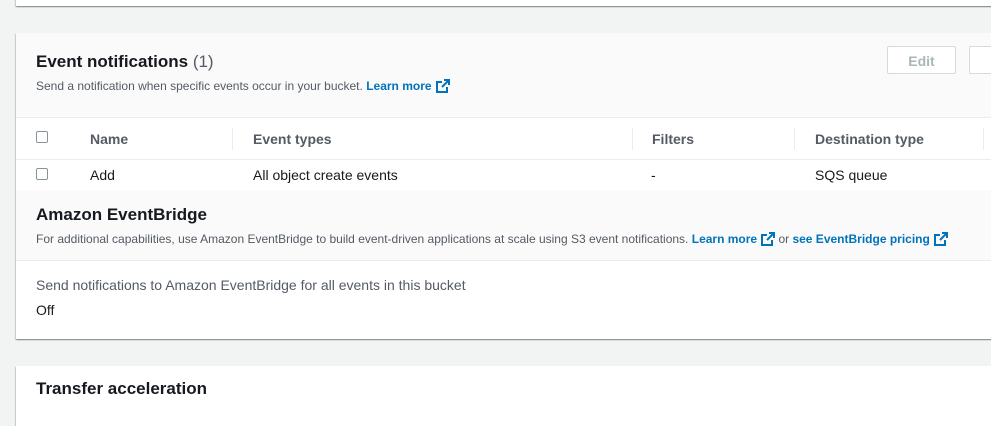 This screenshot has width=991, height=426. I want to click on eventbridge-pricing-link: see EventBridge pricing, so click(870, 239).